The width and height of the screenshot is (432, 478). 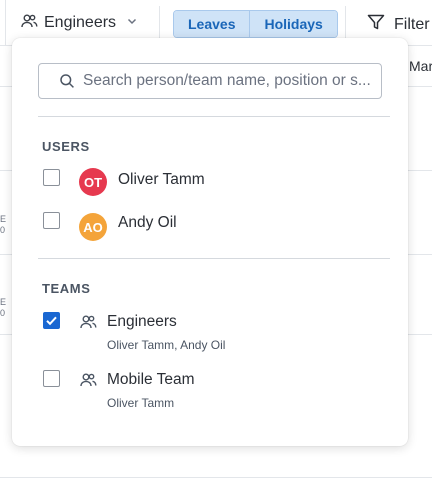 I want to click on avatar-initials: AO, so click(x=93, y=227).